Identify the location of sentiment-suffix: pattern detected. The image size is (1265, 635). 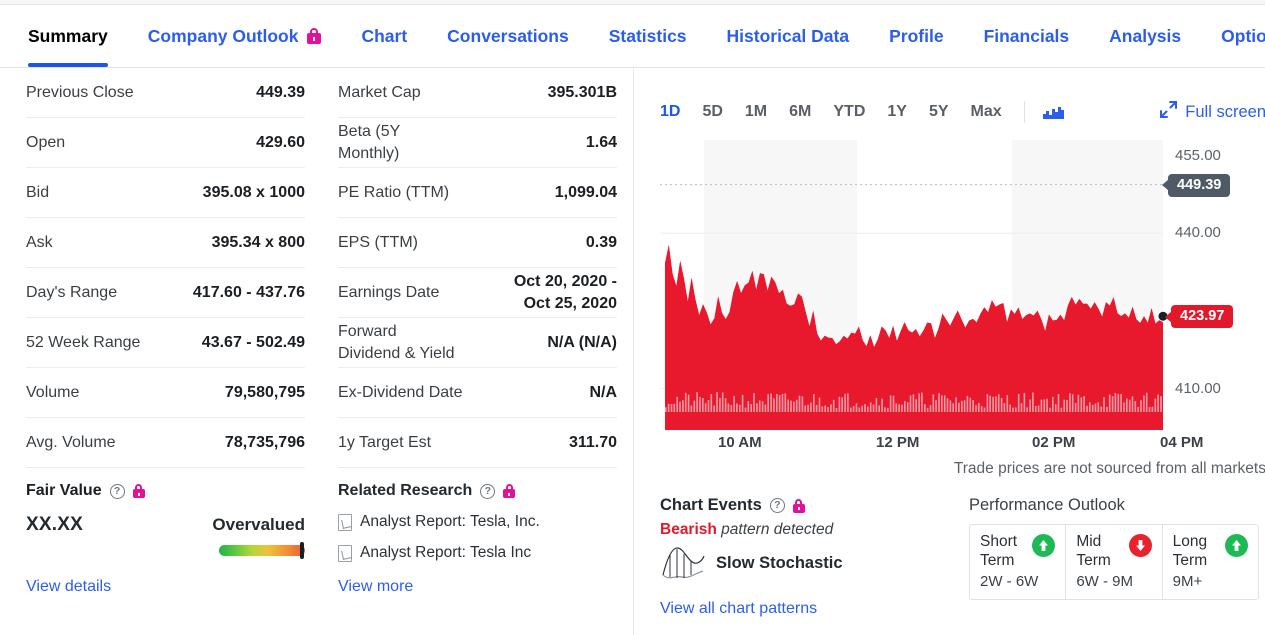
(775, 529).